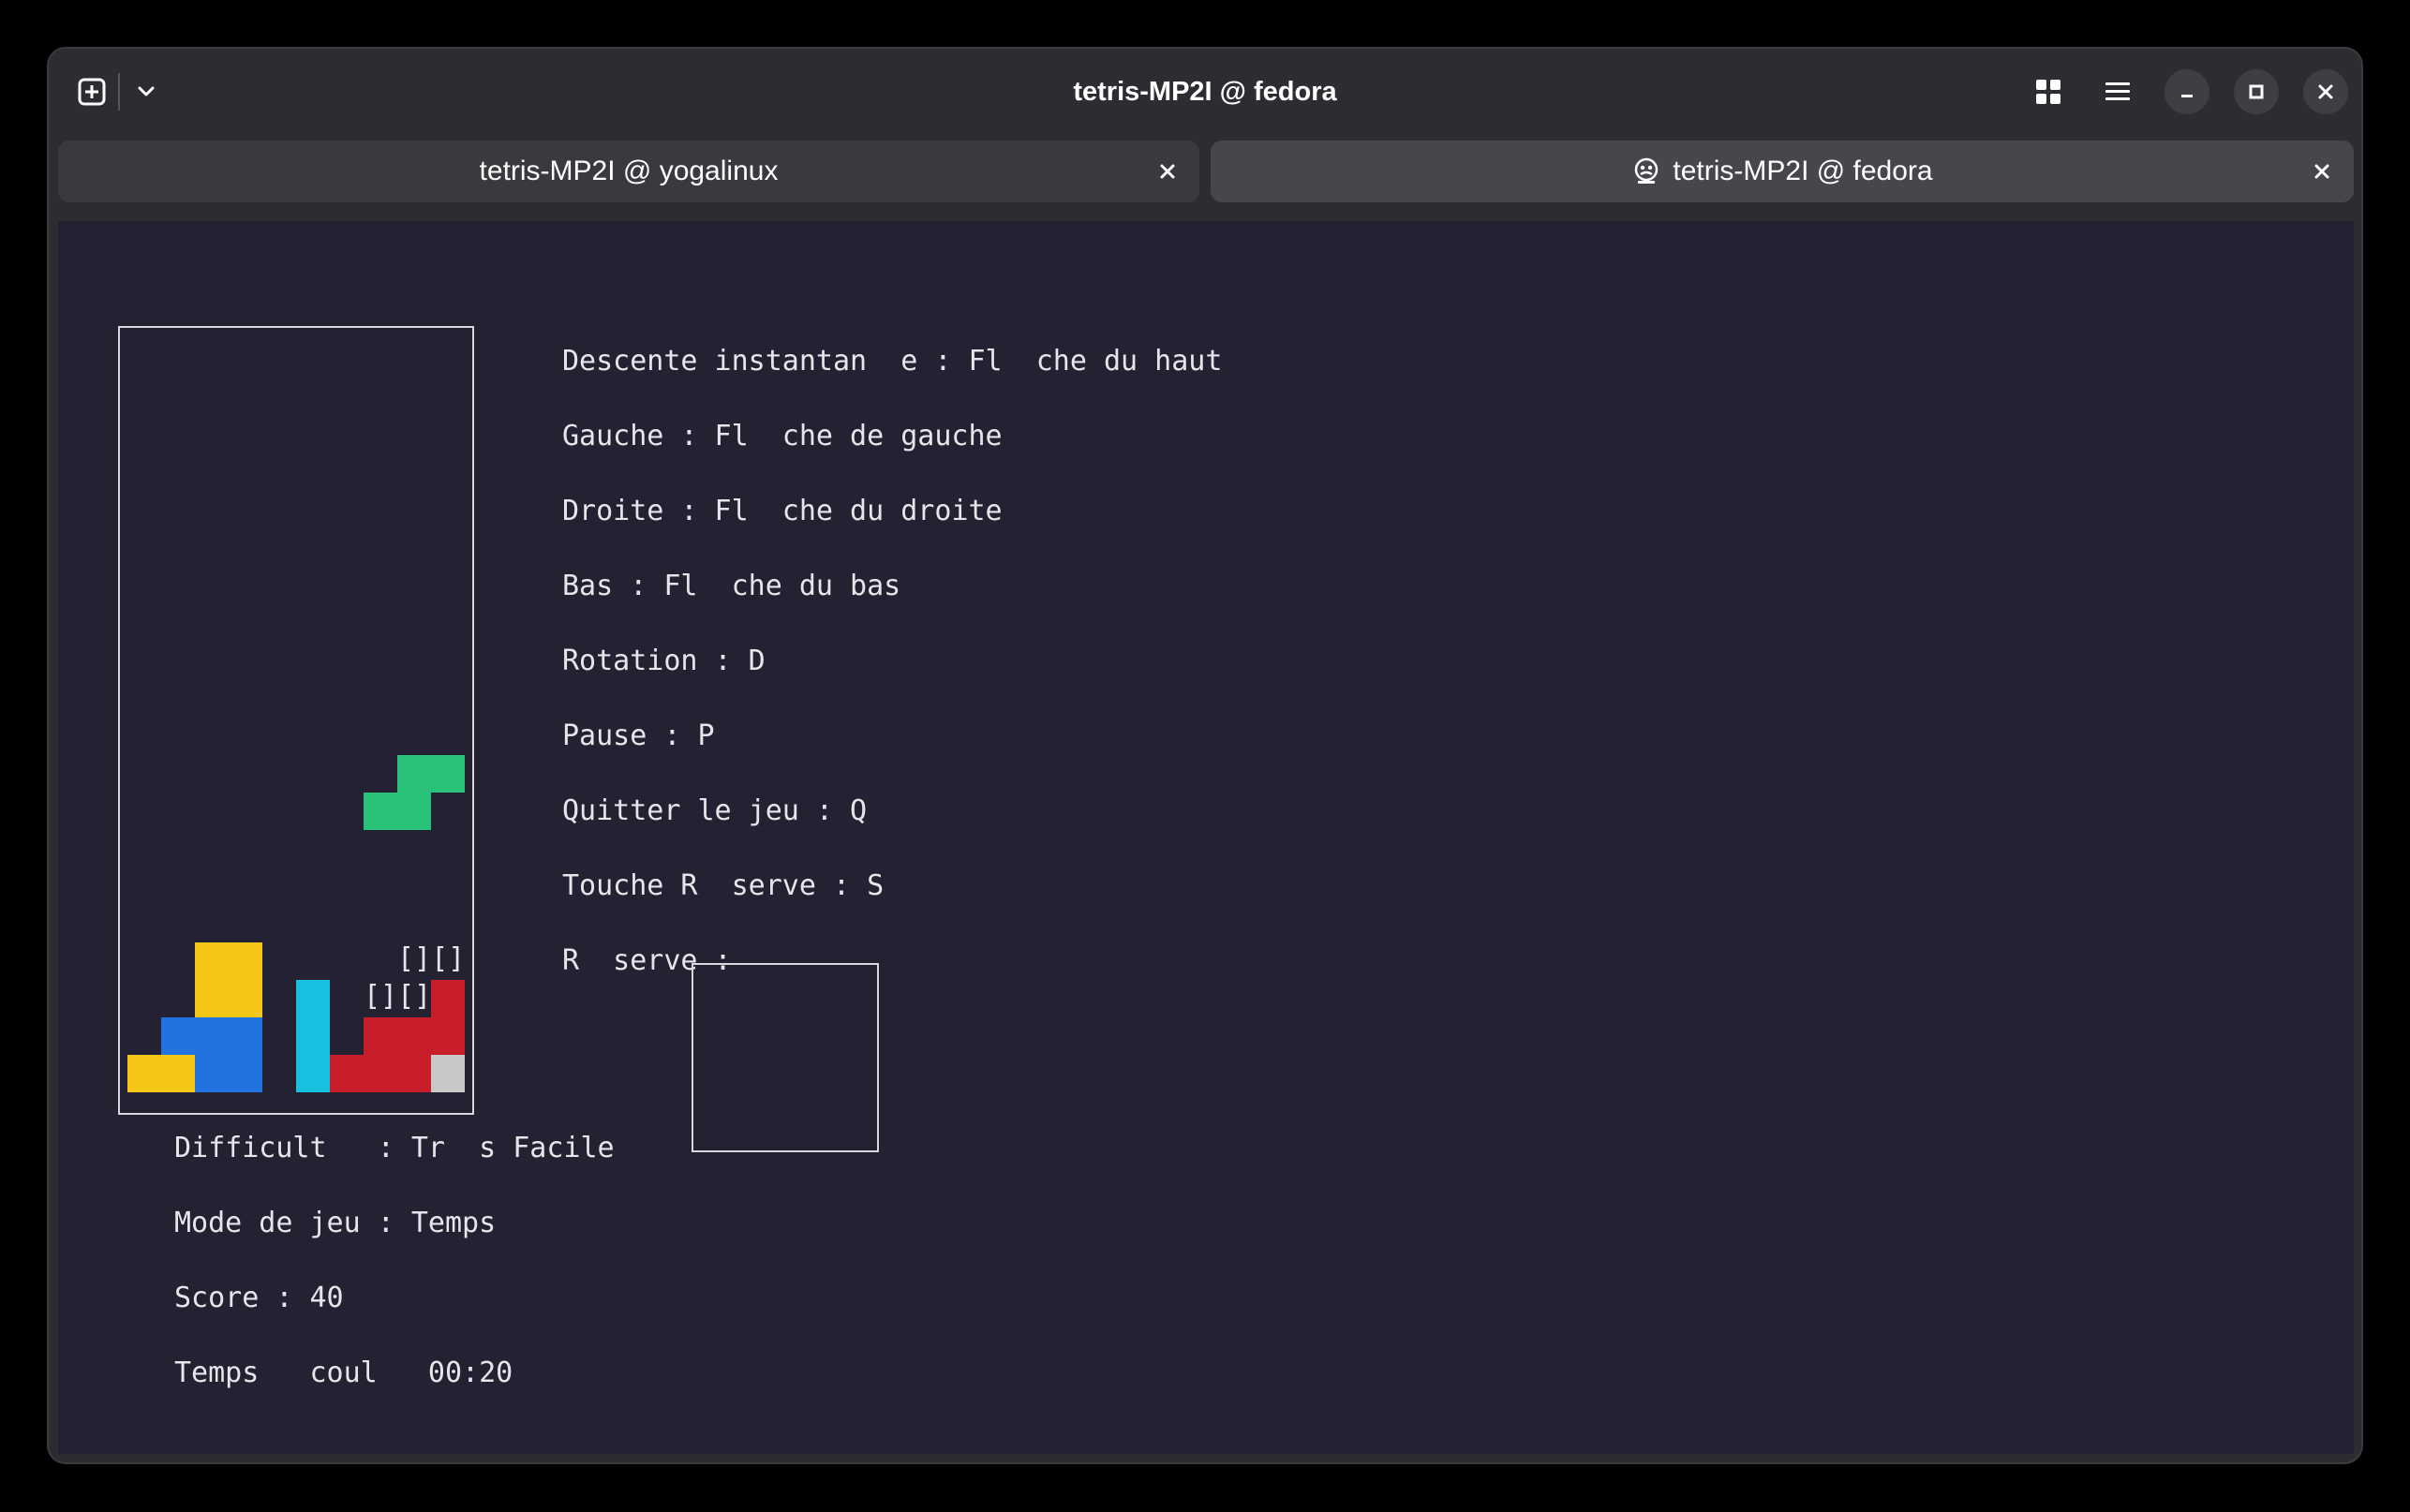 The height and width of the screenshot is (1512, 2410). Describe the element at coordinates (782, 436) in the screenshot. I see `control-gauche: Gauche : Fl che de gauche` at that location.